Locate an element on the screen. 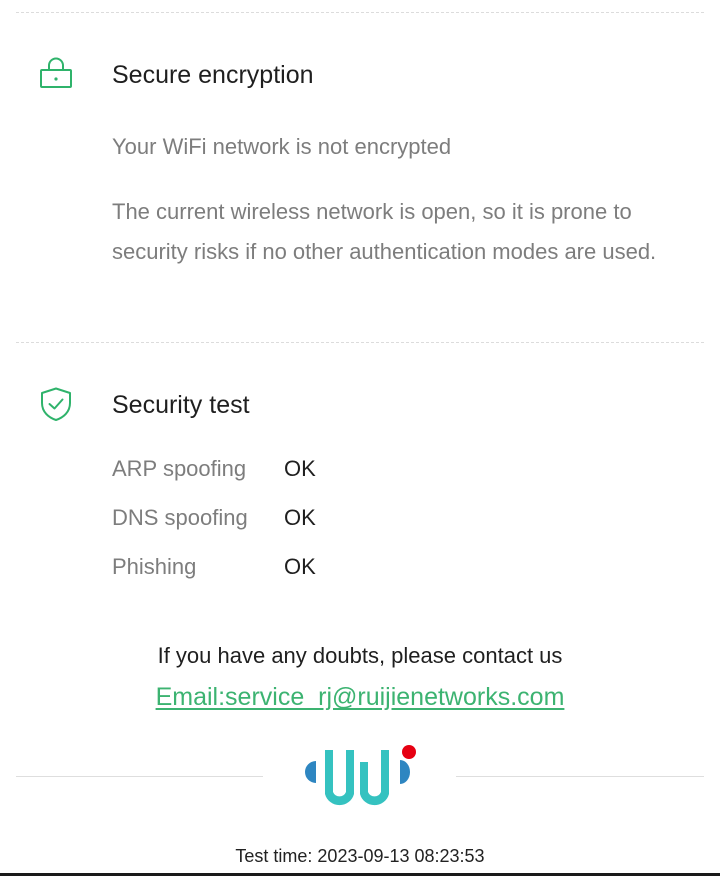 The height and width of the screenshot is (876, 720). security-test-title: Security test is located at coordinates (181, 405).